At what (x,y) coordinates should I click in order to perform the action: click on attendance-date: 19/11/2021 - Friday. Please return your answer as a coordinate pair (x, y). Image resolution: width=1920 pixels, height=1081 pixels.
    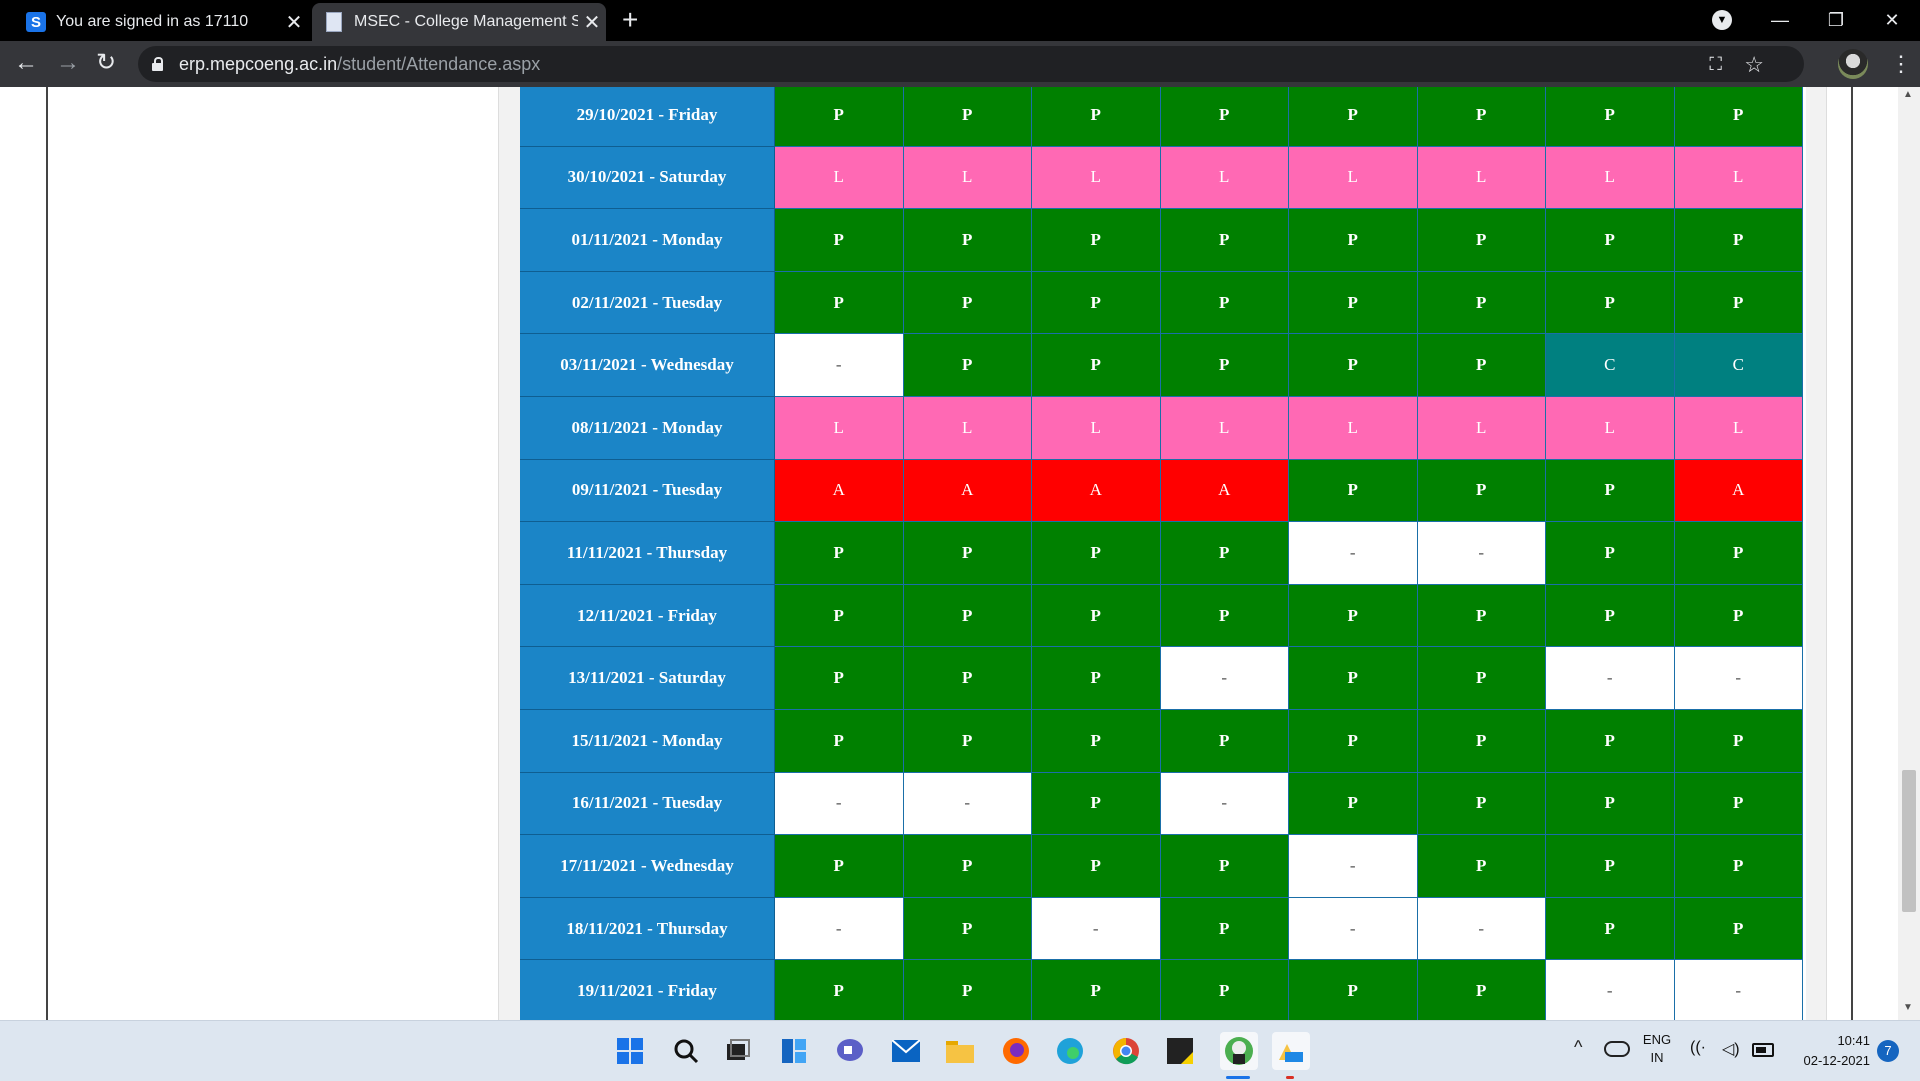
    Looking at the image, I should click on (647, 990).